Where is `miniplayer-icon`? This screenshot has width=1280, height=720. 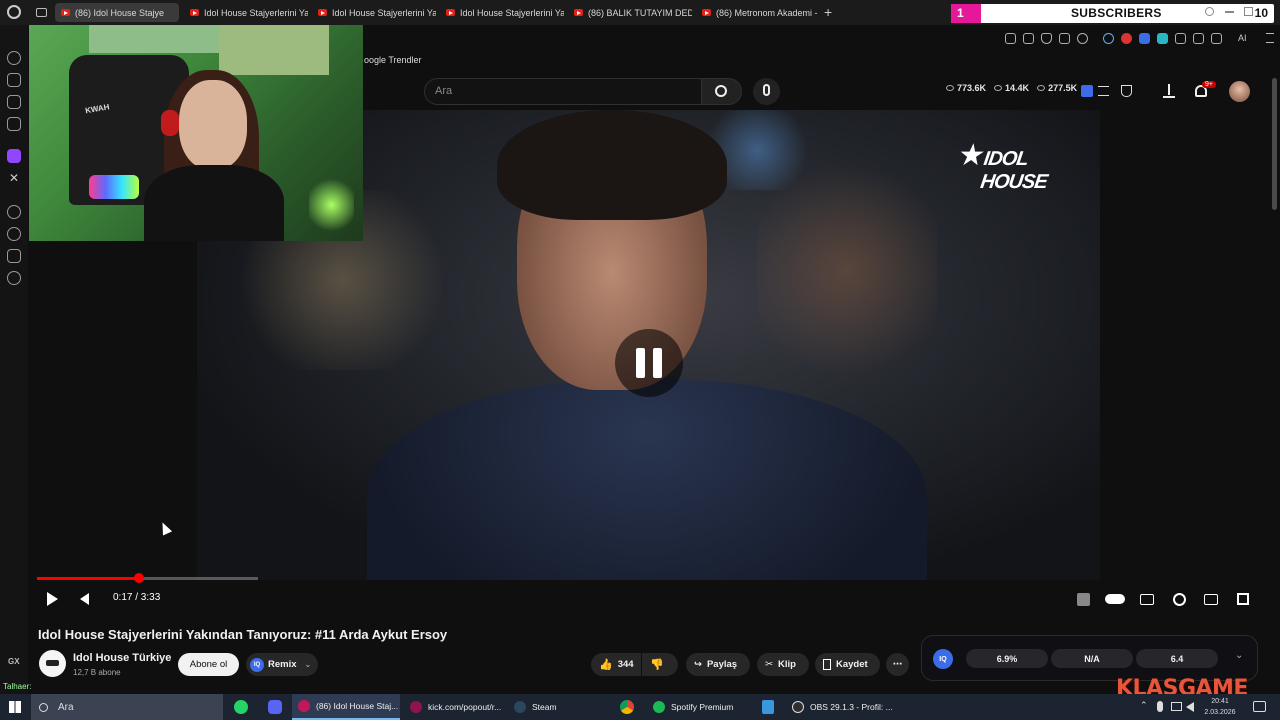
miniplayer-icon is located at coordinates (1211, 599).